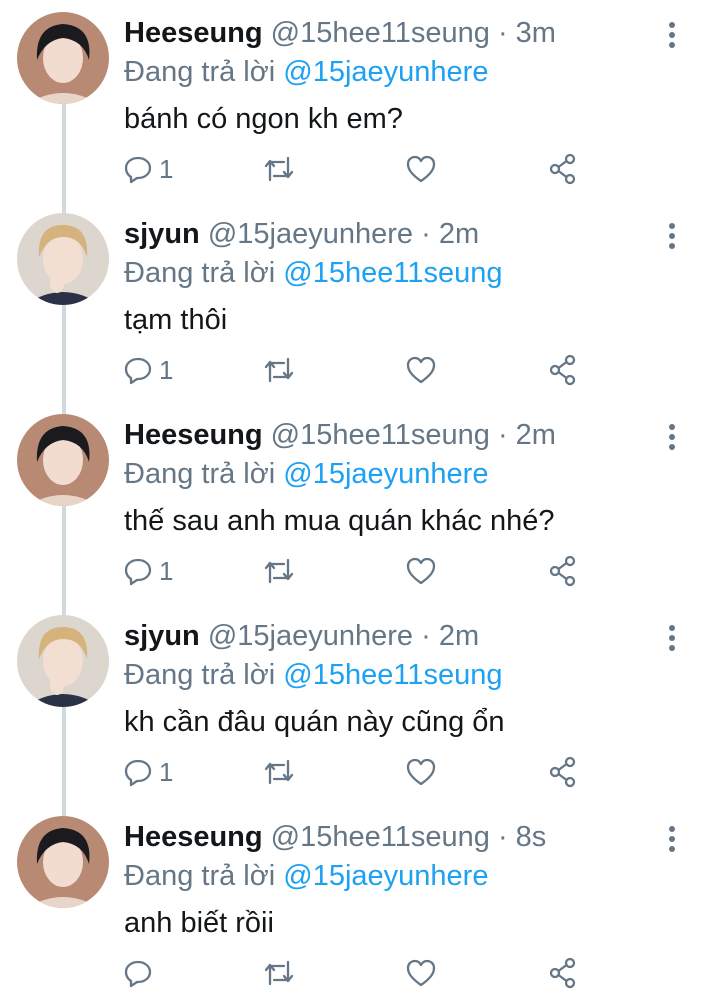 The image size is (720, 1003). I want to click on timestamp: 8s, so click(531, 837).